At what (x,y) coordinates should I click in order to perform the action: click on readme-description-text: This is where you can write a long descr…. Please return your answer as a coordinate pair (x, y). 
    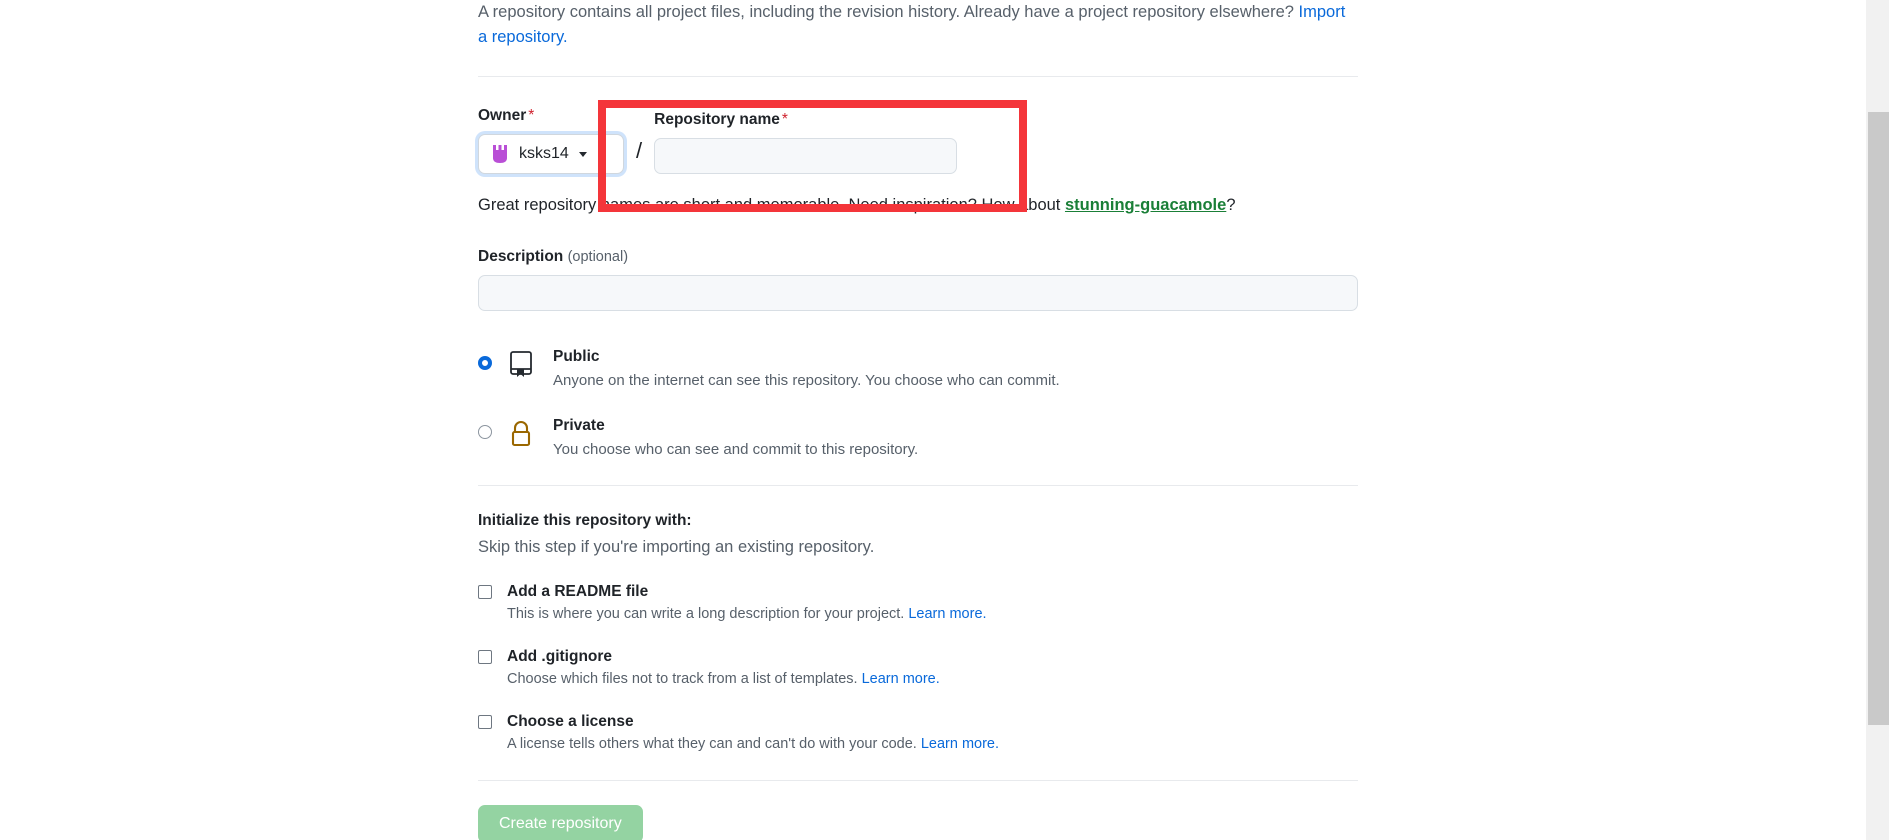
    Looking at the image, I should click on (708, 614).